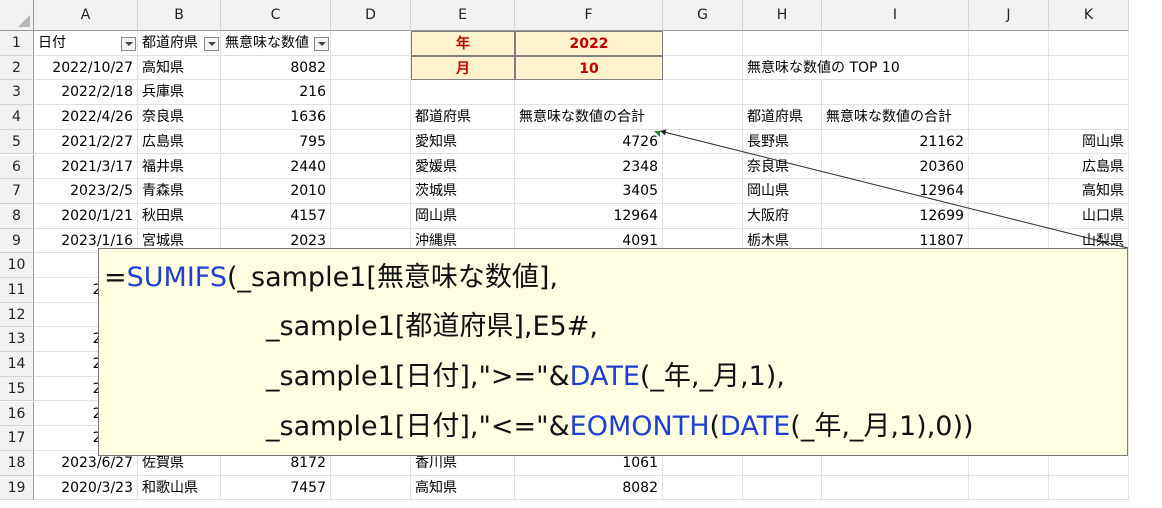 This screenshot has width=1162, height=508. What do you see at coordinates (1009, 93) in the screenshot?
I see `cell-j3` at bounding box center [1009, 93].